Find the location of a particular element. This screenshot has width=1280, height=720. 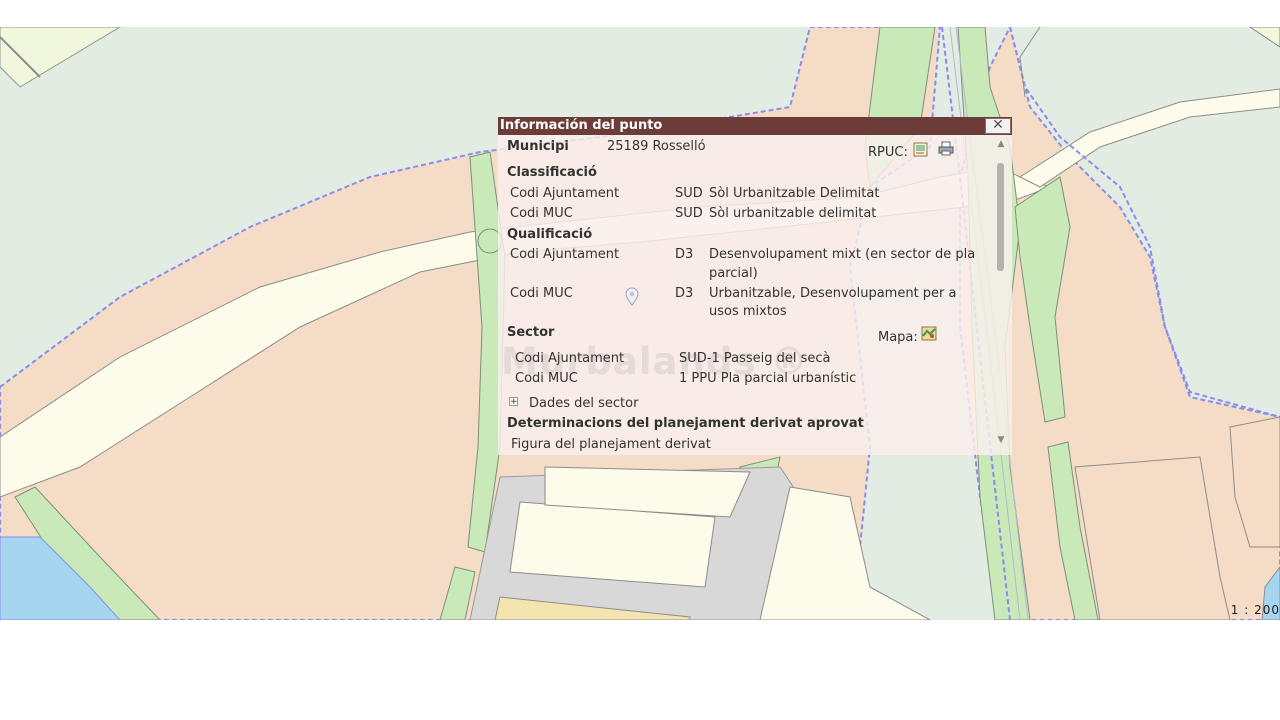

qual-row-1-code: D3 is located at coordinates (684, 254).